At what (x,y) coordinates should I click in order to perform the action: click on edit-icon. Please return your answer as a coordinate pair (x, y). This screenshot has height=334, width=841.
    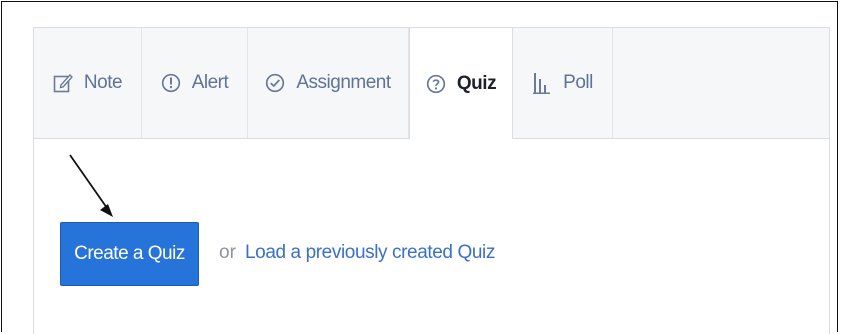
    Looking at the image, I should click on (63, 83).